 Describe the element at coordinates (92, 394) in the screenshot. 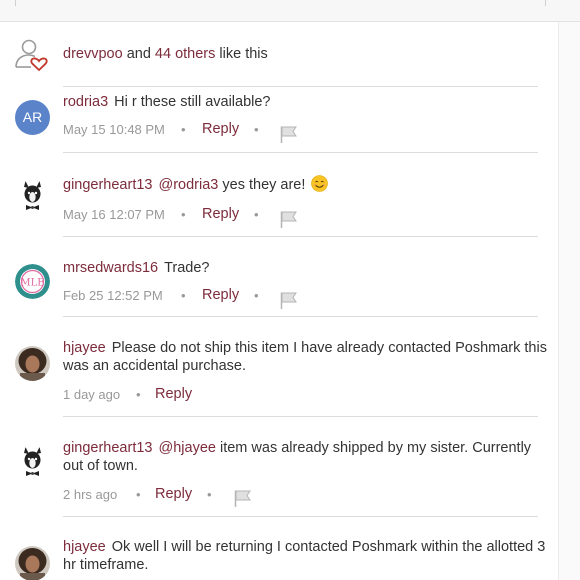

I see `comment-timestamp: 1 day ago` at that location.